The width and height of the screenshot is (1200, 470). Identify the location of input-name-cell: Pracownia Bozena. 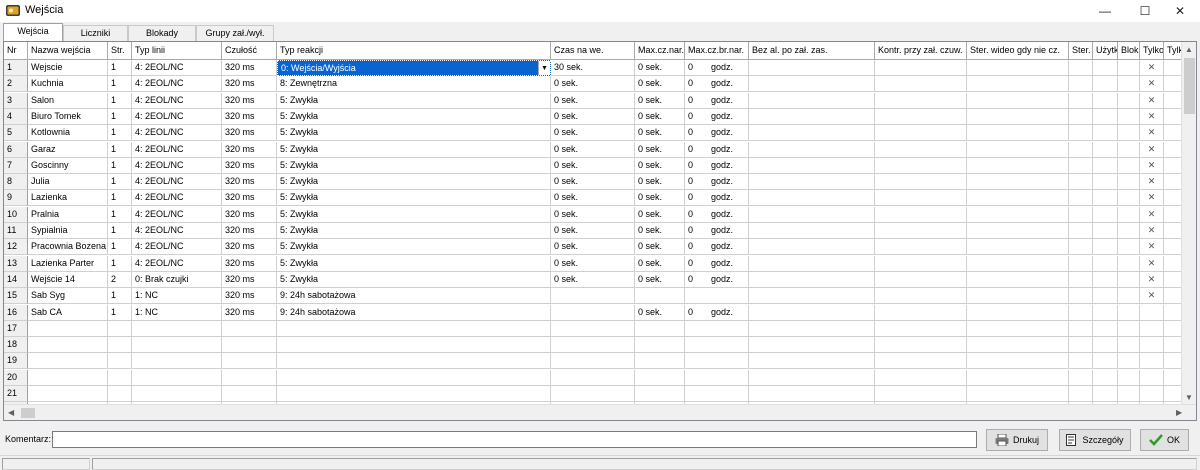
(68, 247).